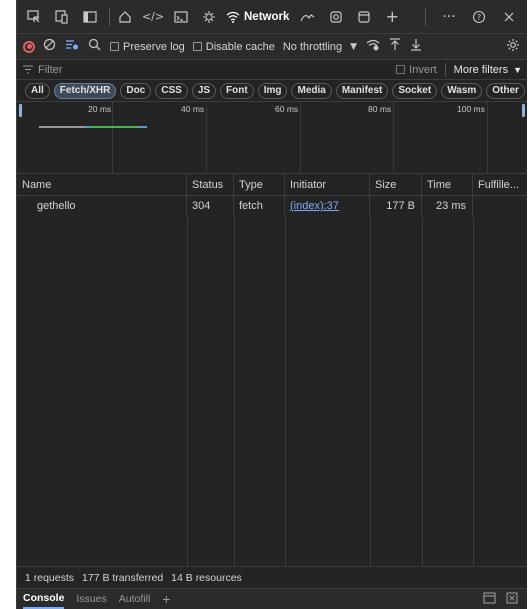 The height and width of the screenshot is (609, 529). I want to click on preserve-log-checkbox: Preserve log, so click(147, 47).